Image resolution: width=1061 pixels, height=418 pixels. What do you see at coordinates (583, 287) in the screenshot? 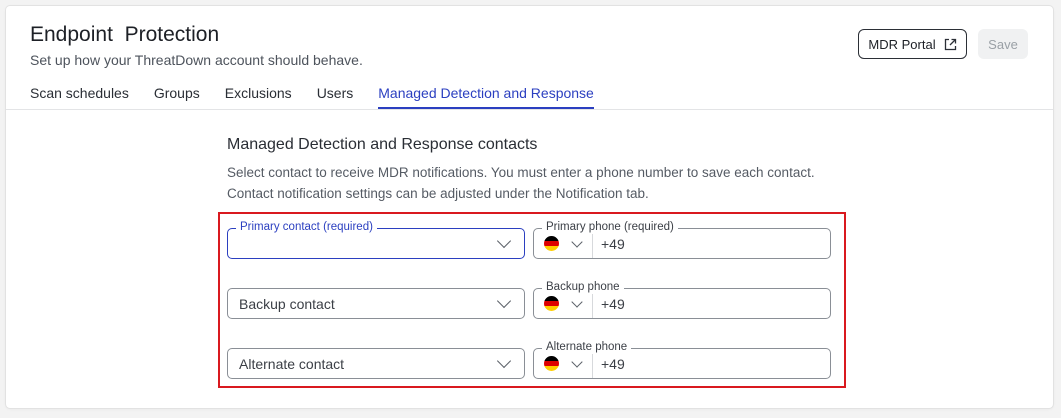
I see `backup-phone-label: Backup phone` at bounding box center [583, 287].